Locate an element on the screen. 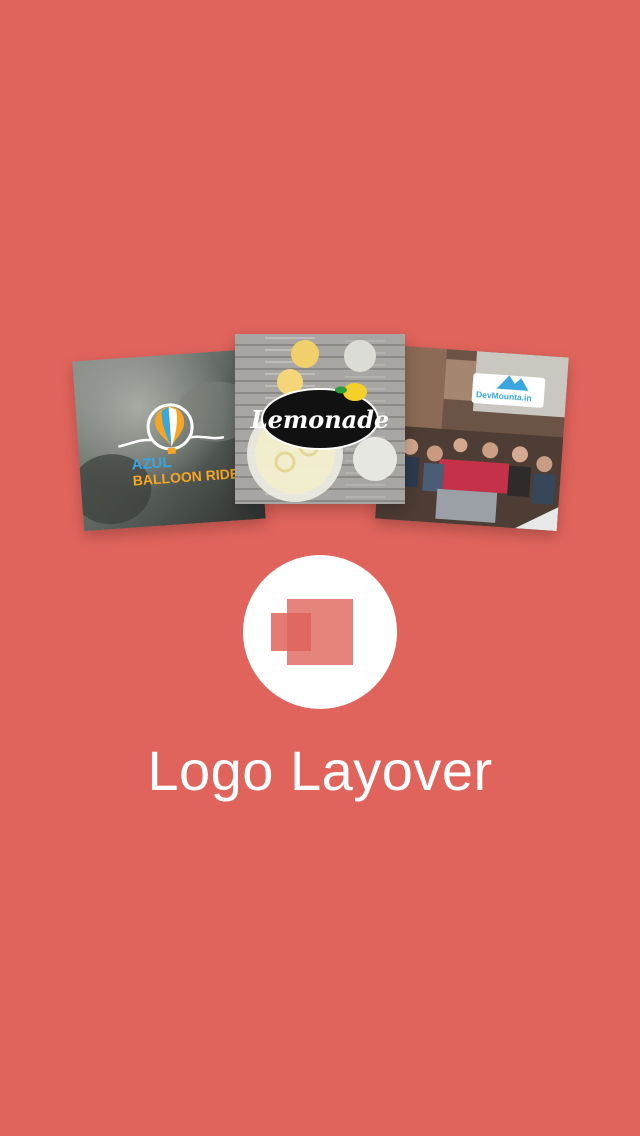  lemonade-photo-image: Lemonade is located at coordinates (320, 419).